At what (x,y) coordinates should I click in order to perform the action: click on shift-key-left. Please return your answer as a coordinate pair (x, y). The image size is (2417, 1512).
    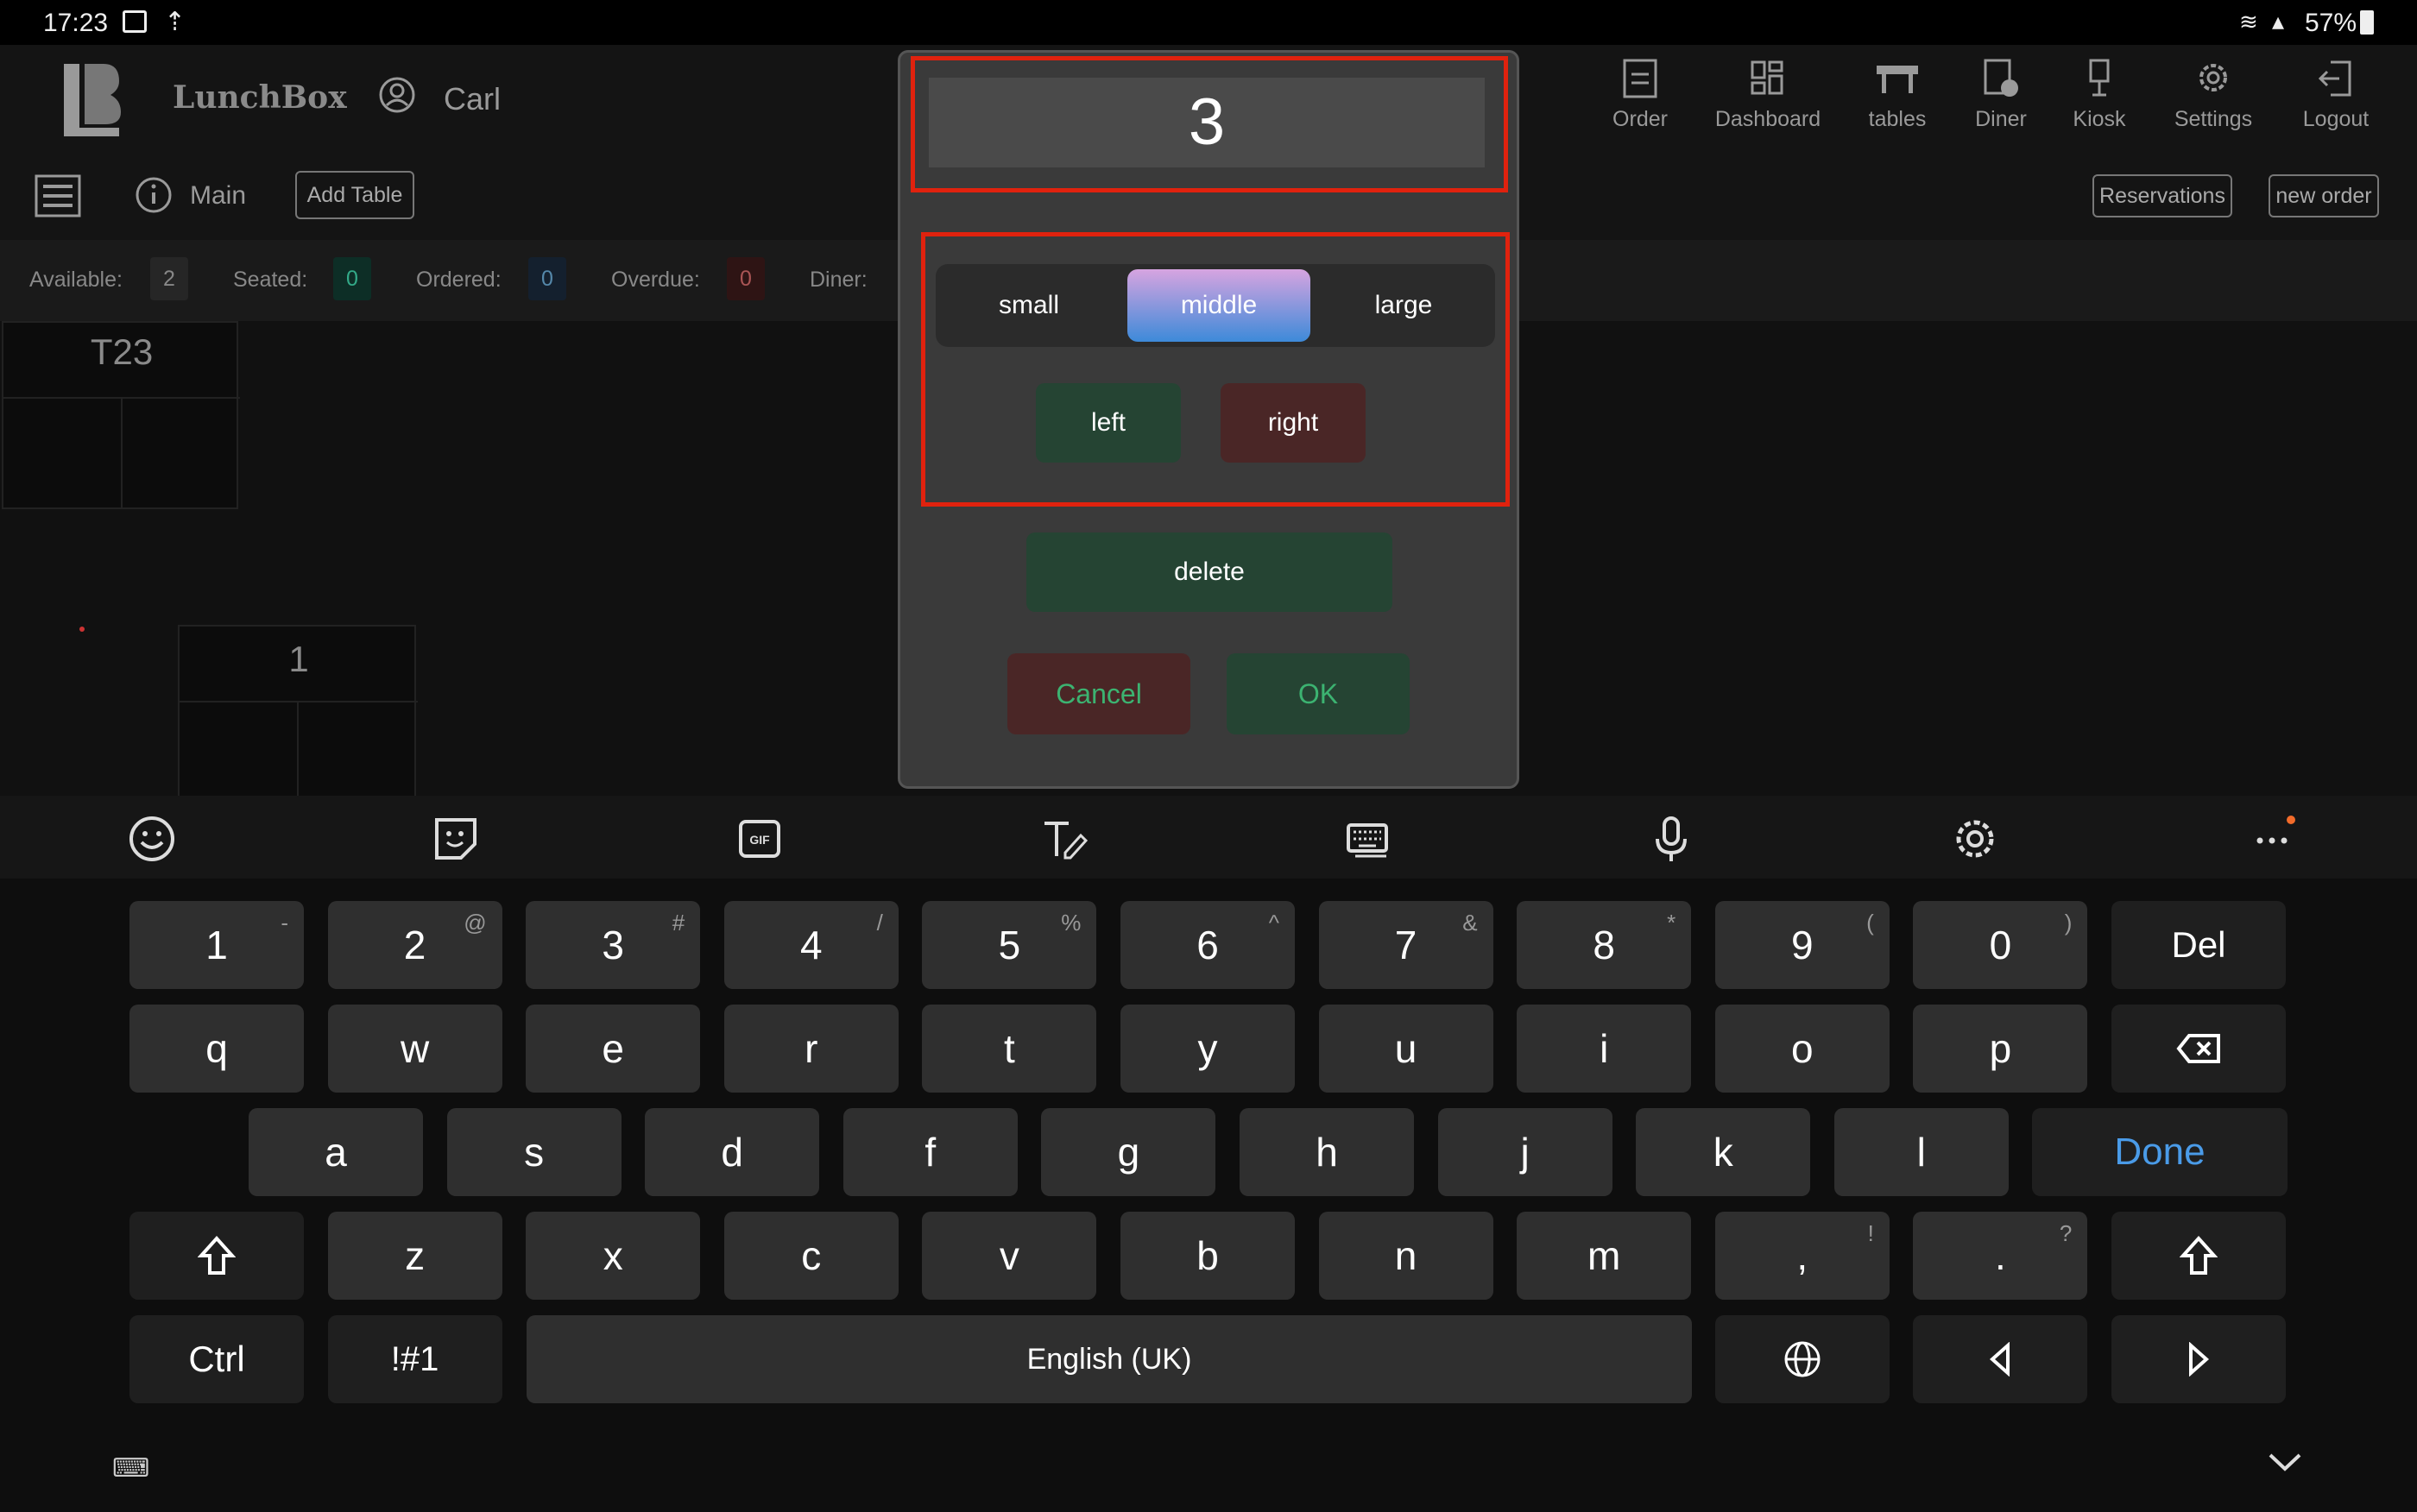
    Looking at the image, I should click on (216, 1256).